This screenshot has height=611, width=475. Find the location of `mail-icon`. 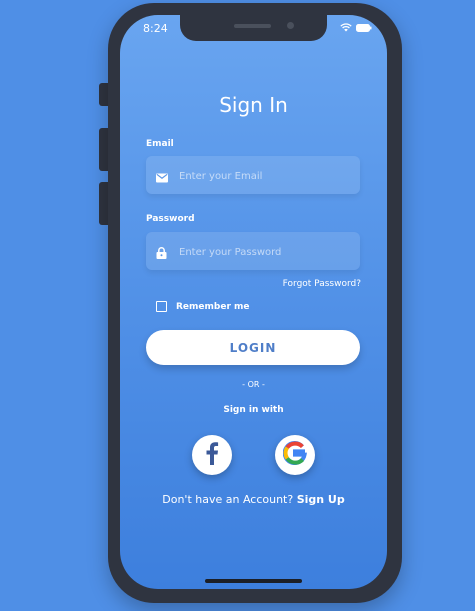

mail-icon is located at coordinates (162, 177).